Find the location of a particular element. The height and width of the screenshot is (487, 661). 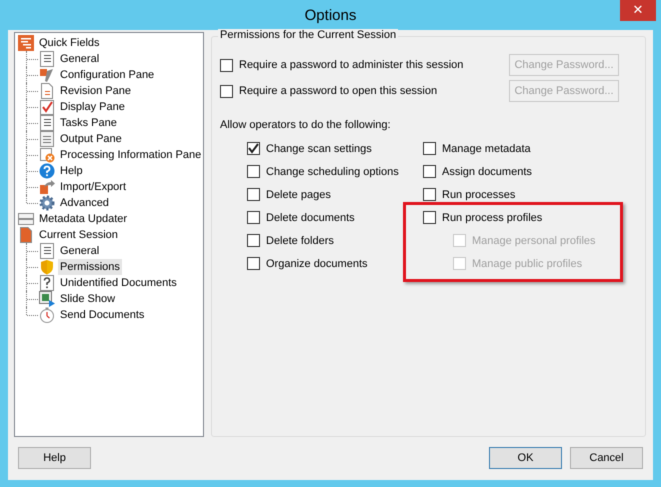

tree-item: Import/Export is located at coordinates (93, 187).